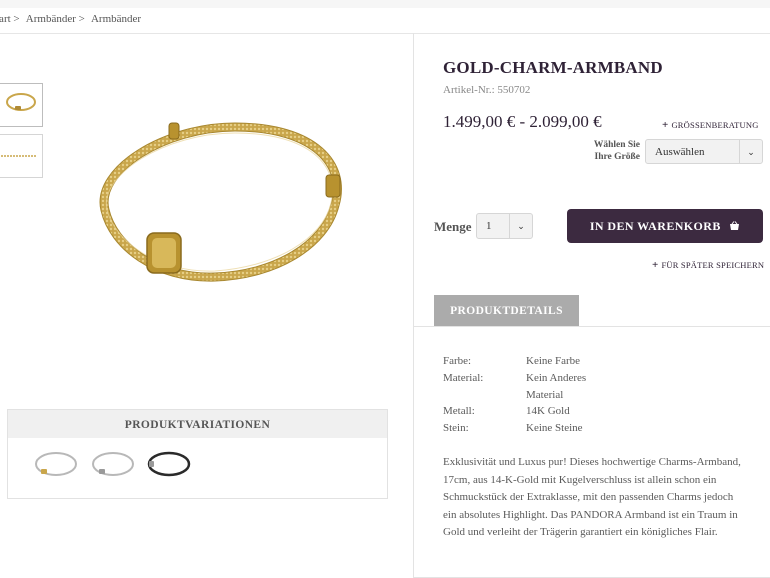 Image resolution: width=770 pixels, height=578 pixels. Describe the element at coordinates (385, 4) in the screenshot. I see `top-strip` at that location.